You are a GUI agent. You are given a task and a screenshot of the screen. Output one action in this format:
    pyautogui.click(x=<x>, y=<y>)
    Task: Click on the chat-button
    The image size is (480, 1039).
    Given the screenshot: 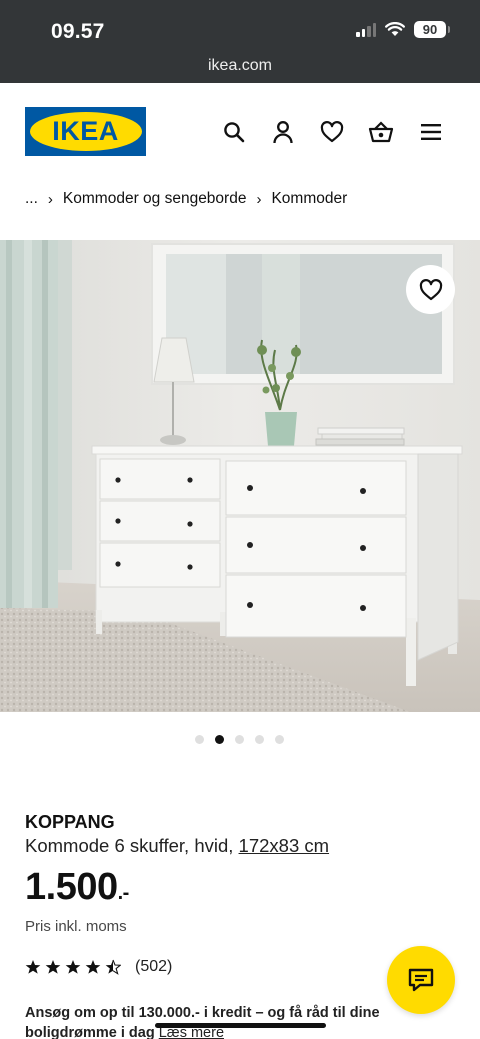 What is the action you would take?
    pyautogui.click(x=421, y=980)
    